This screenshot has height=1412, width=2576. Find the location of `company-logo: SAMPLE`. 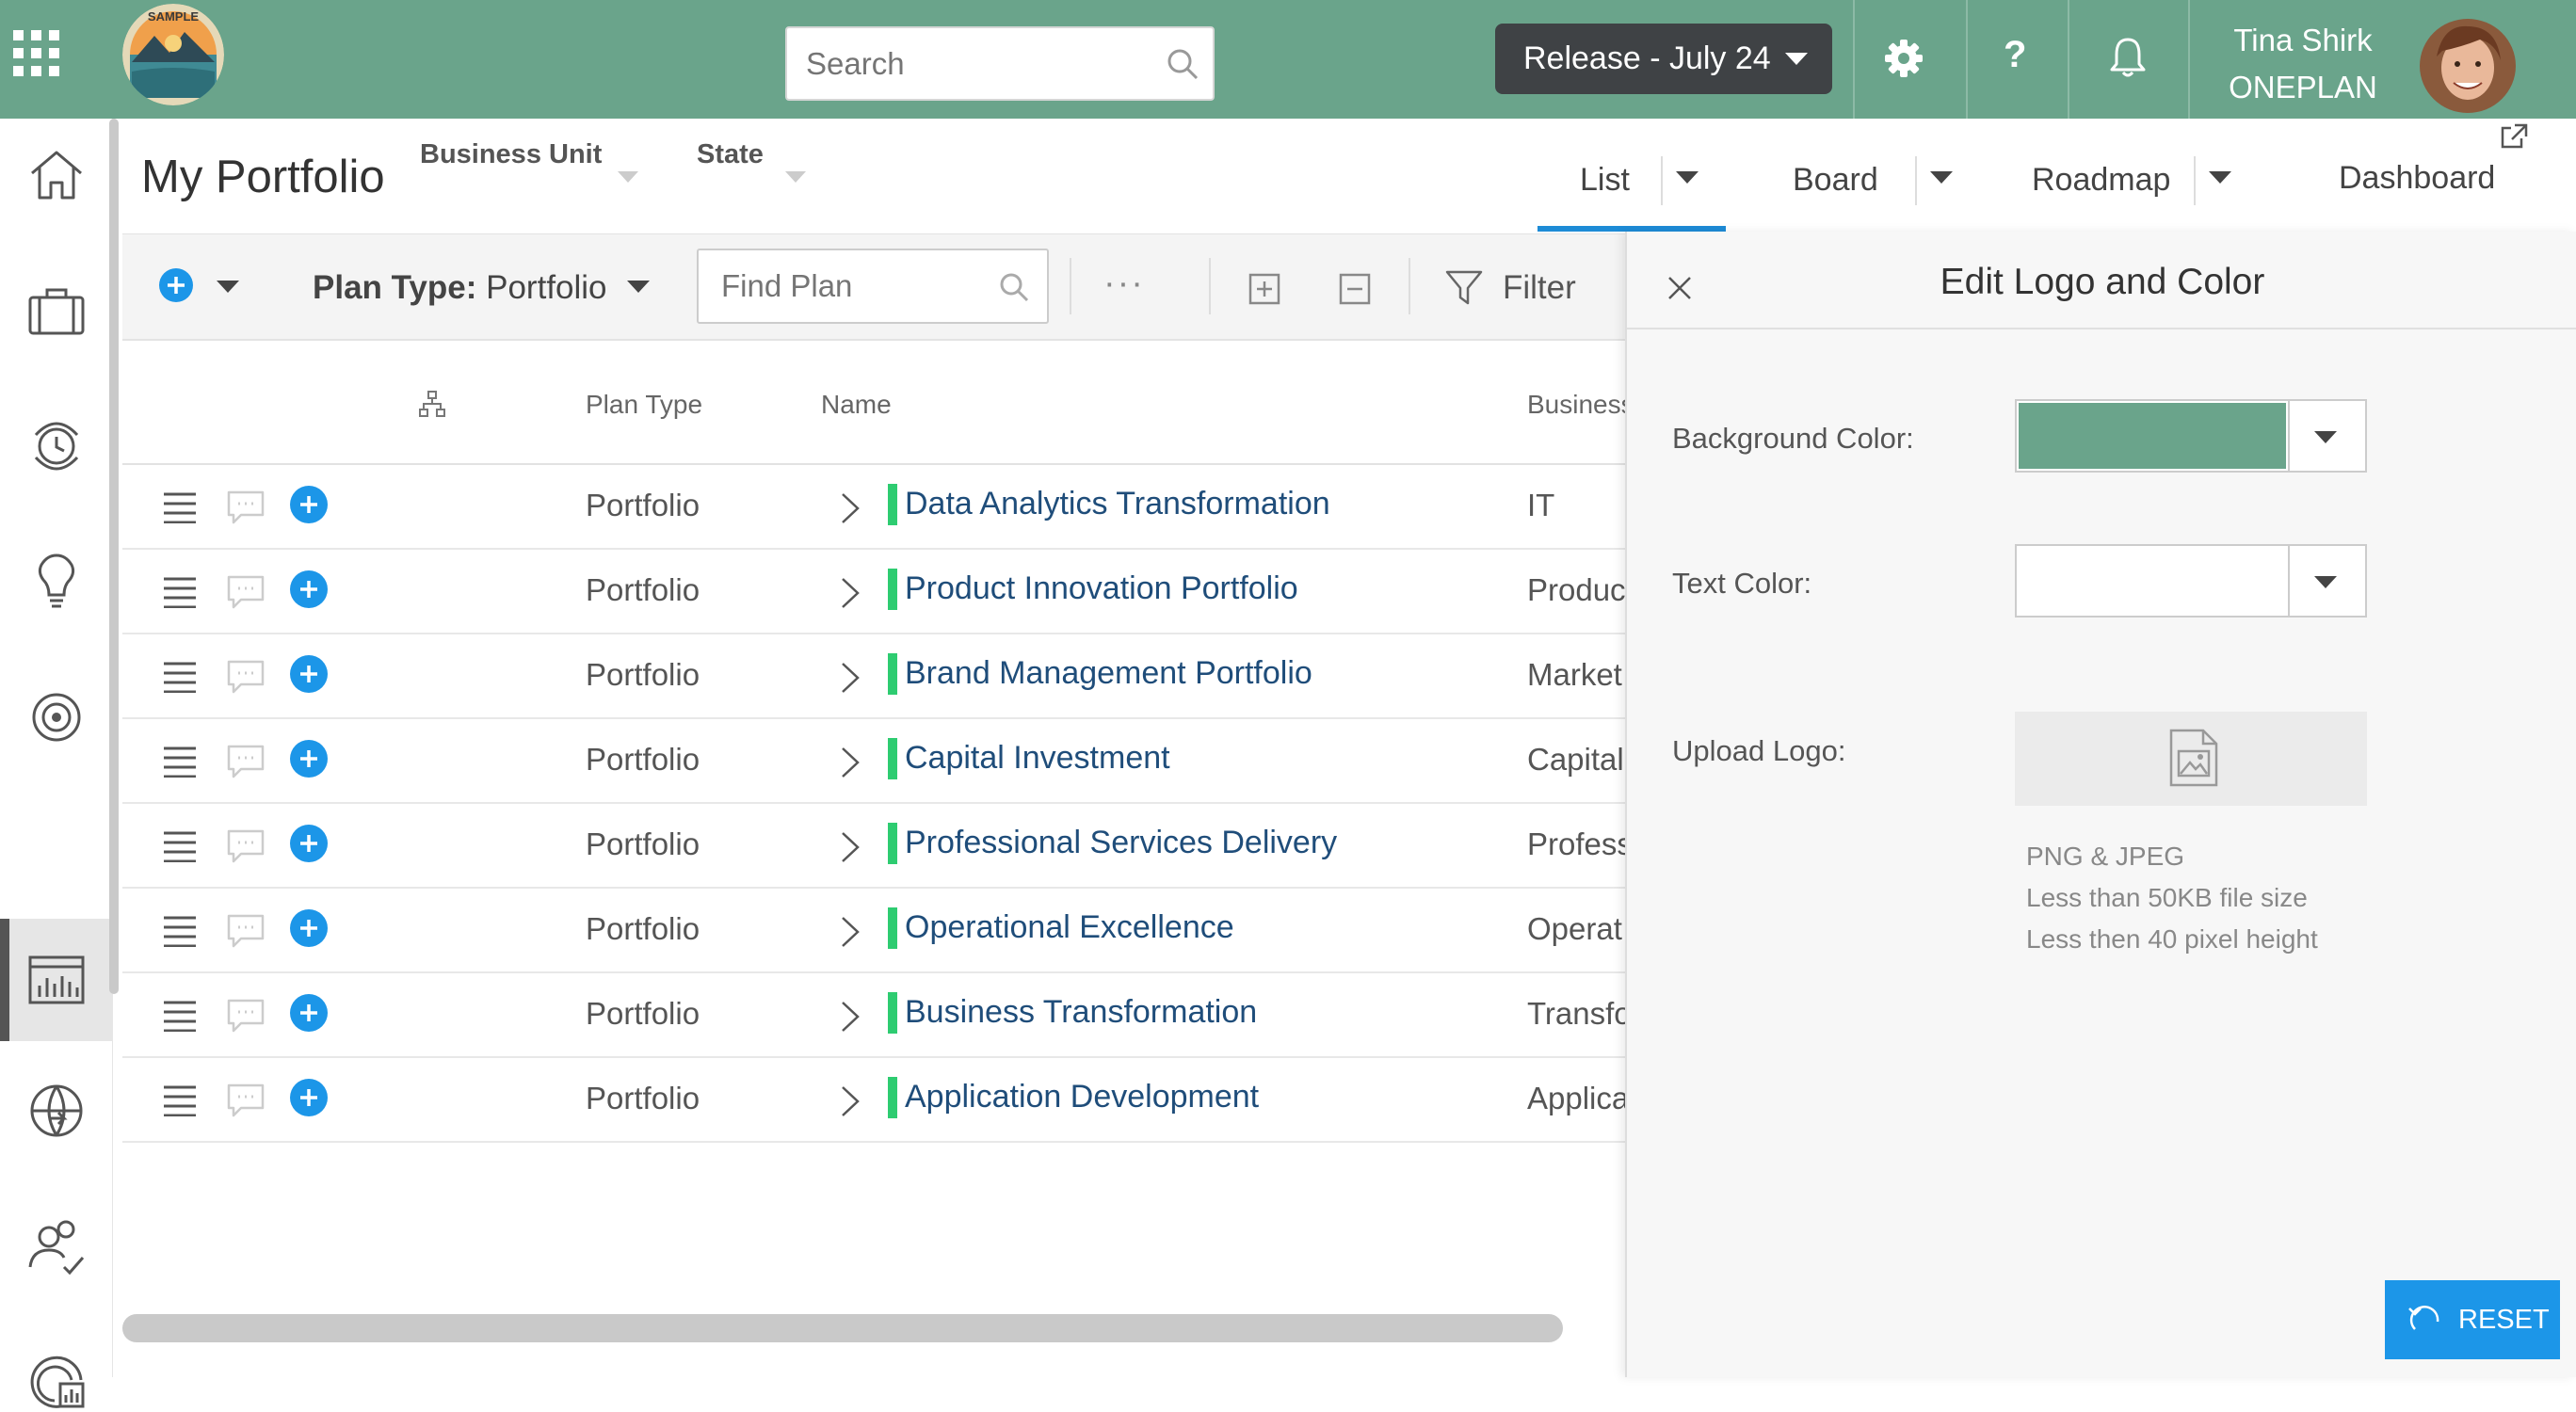

company-logo: SAMPLE is located at coordinates (173, 54).